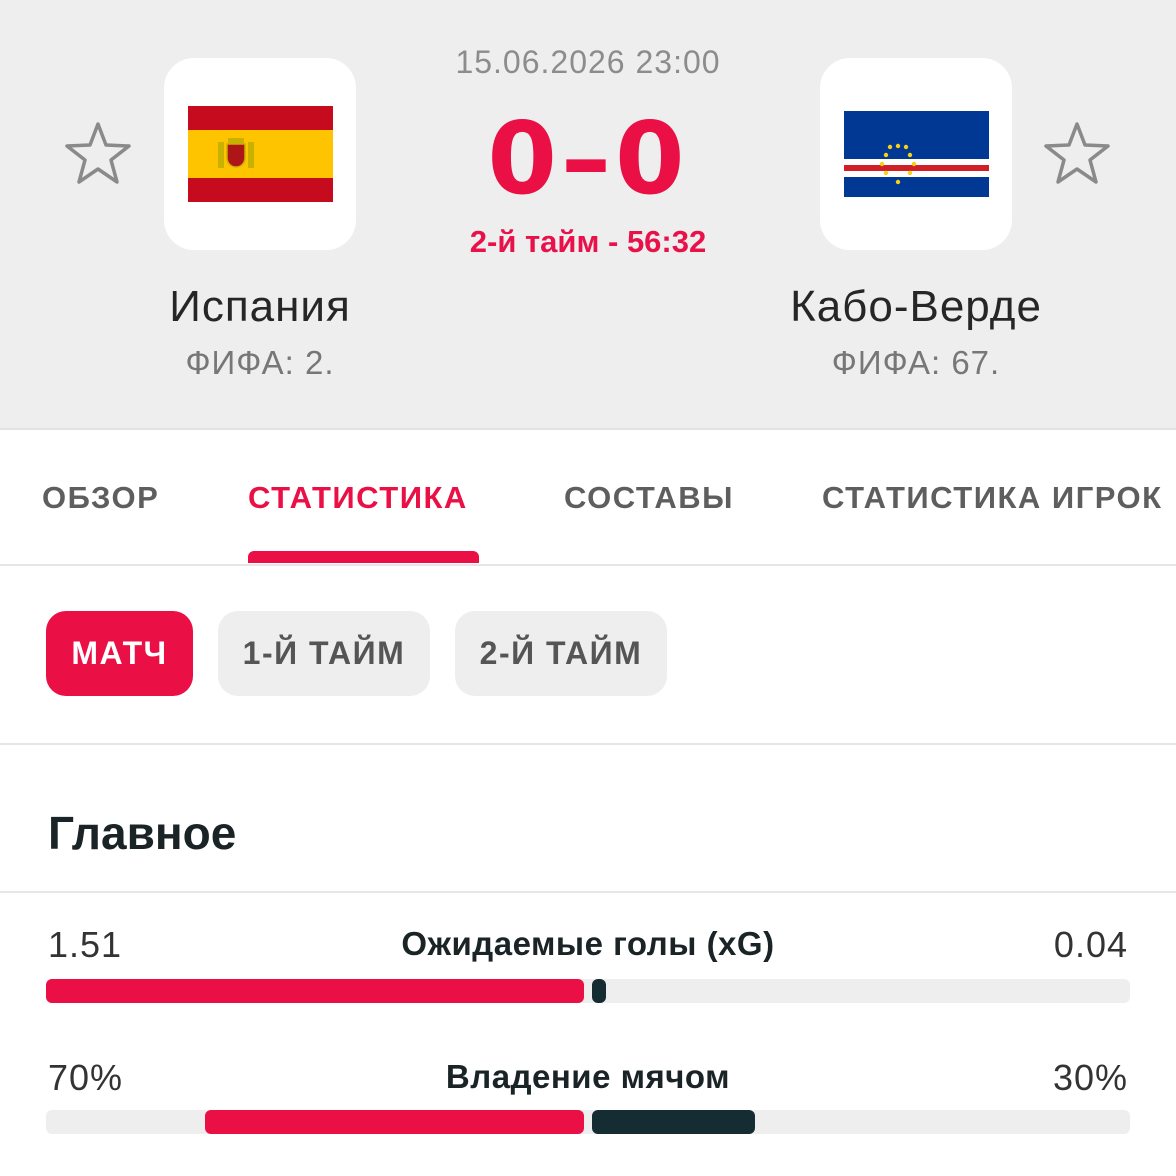  Describe the element at coordinates (992, 498) in the screenshot. I see `tab-player-statistics: СТАТИСТИКА ИГРОК` at that location.